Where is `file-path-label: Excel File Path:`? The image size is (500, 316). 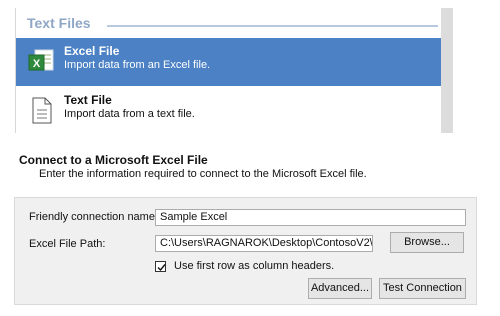
file-path-label: Excel File Path: is located at coordinates (67, 244).